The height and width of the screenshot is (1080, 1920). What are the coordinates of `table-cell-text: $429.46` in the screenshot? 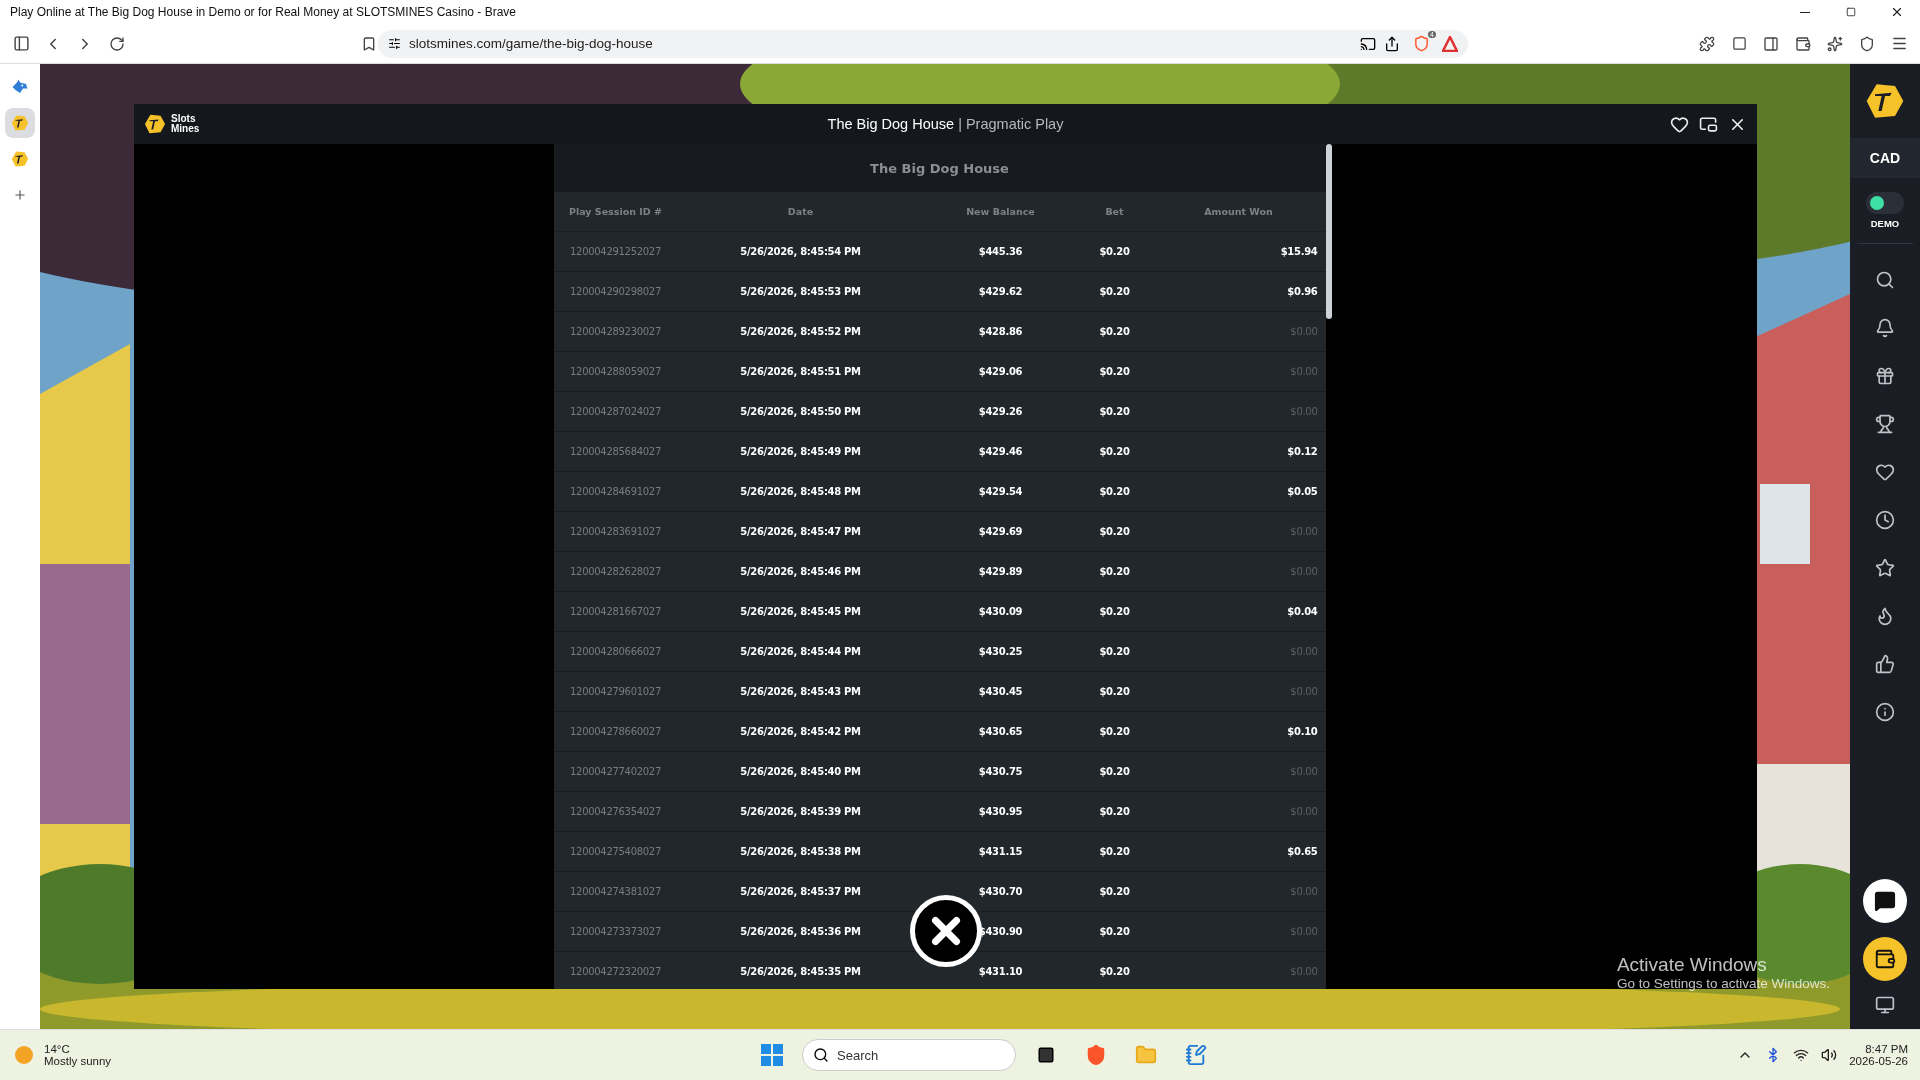 It's located at (1000, 451).